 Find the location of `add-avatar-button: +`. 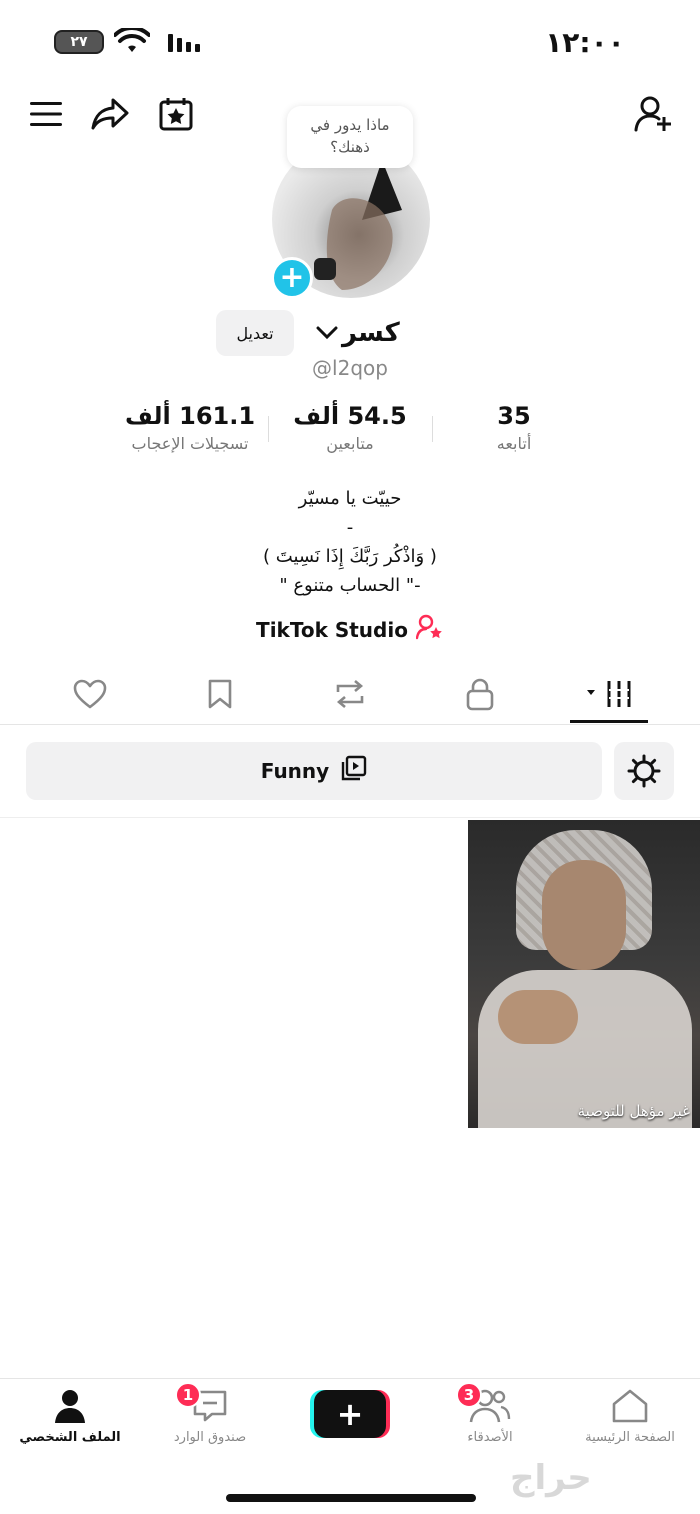

add-avatar-button: + is located at coordinates (292, 278).